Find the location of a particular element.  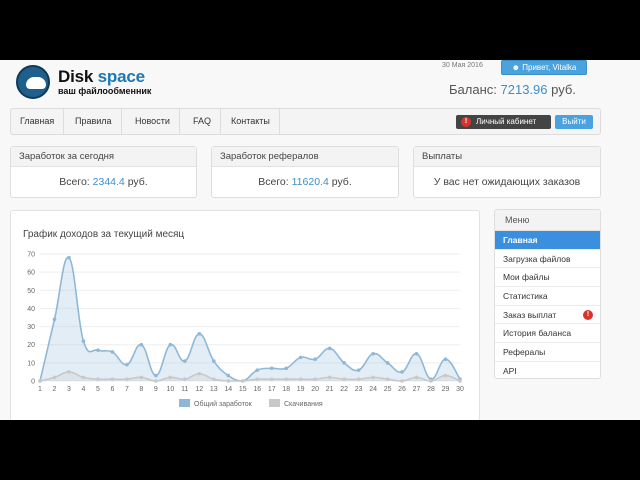

x-tick-label: 30 is located at coordinates (460, 389).